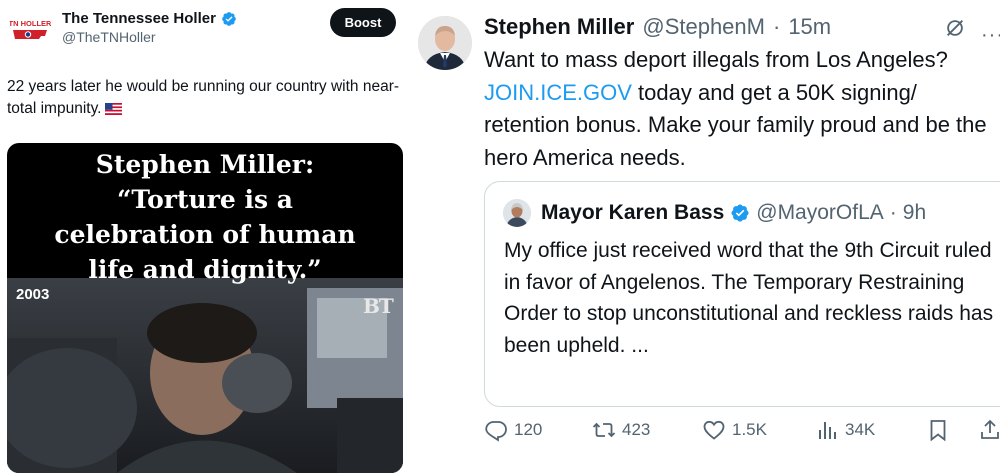  Describe the element at coordinates (528, 429) in the screenshot. I see `reply-count: 120` at that location.